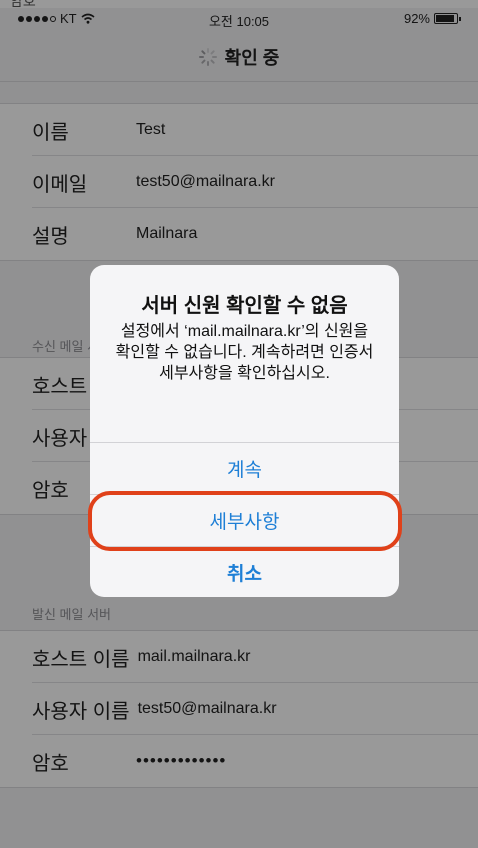 This screenshot has height=848, width=478. What do you see at coordinates (245, 521) in the screenshot?
I see `details-highlight-annotation` at bounding box center [245, 521].